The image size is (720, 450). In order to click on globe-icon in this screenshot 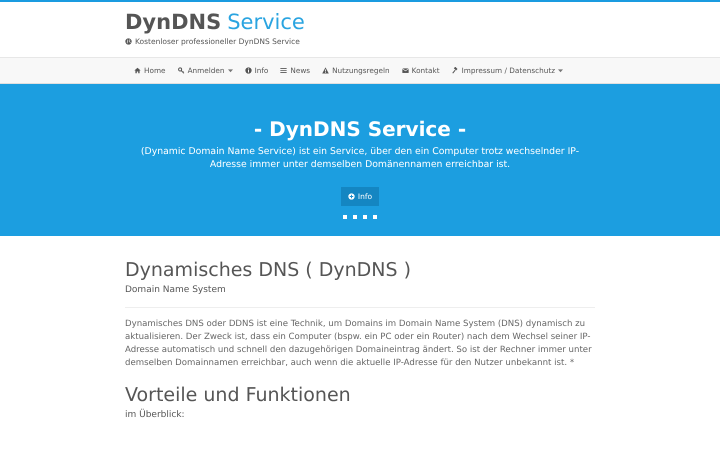, I will do `click(128, 41)`.